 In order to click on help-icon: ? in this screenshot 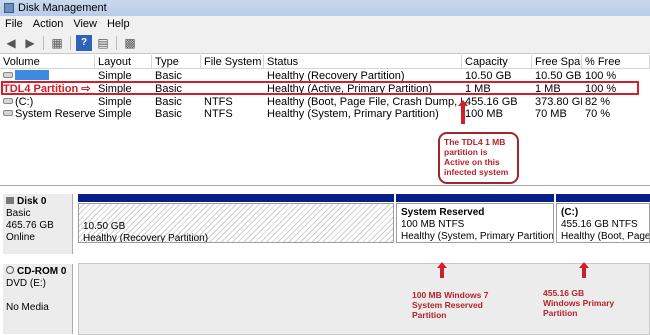, I will do `click(84, 42)`.